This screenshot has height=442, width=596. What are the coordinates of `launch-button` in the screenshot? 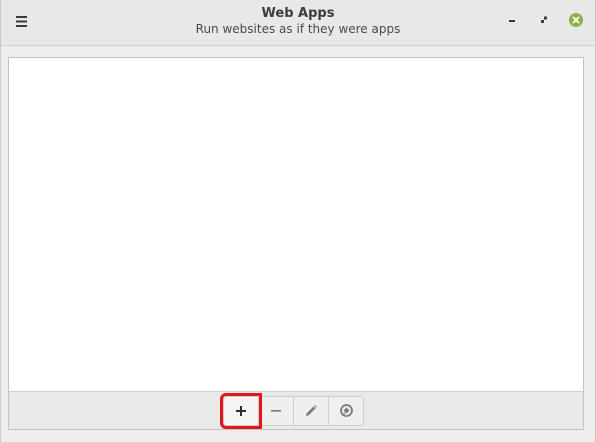 It's located at (346, 411).